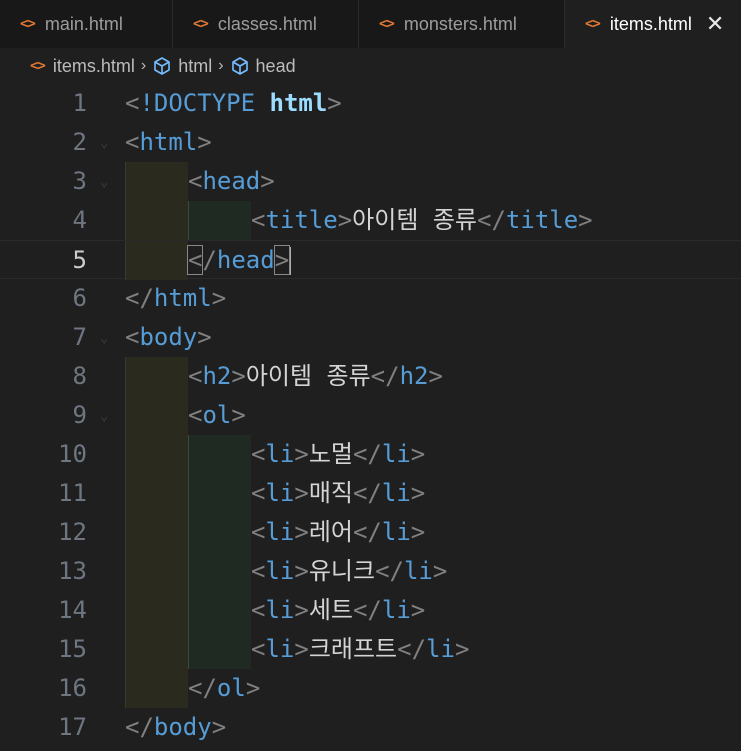  Describe the element at coordinates (182, 66) in the screenshot. I see `breadcrumb-html: html` at that location.